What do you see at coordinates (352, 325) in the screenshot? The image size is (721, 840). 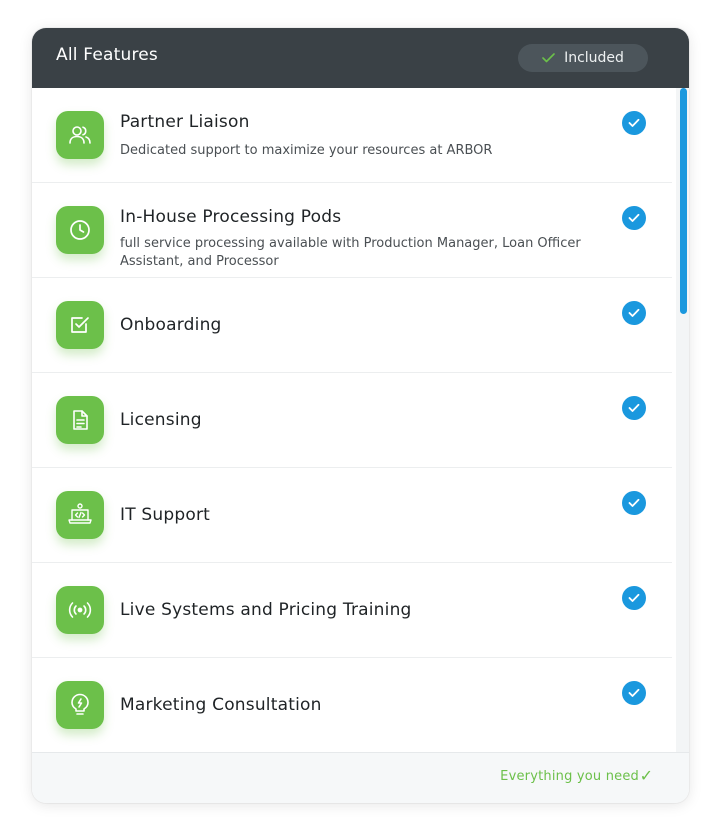 I see `list-item: Onboarding` at bounding box center [352, 325].